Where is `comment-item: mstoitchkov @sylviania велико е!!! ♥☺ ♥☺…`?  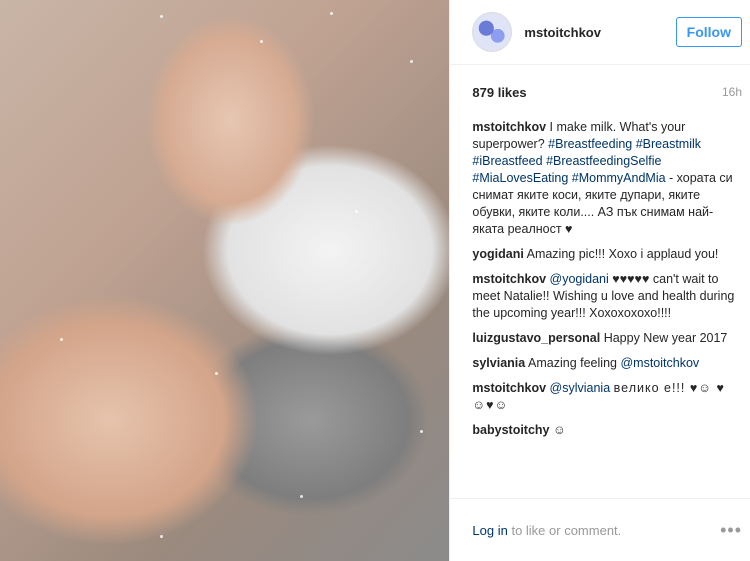 comment-item: mstoitchkov @sylviania велико е!!! ♥☺ ♥☺… is located at coordinates (605, 397).